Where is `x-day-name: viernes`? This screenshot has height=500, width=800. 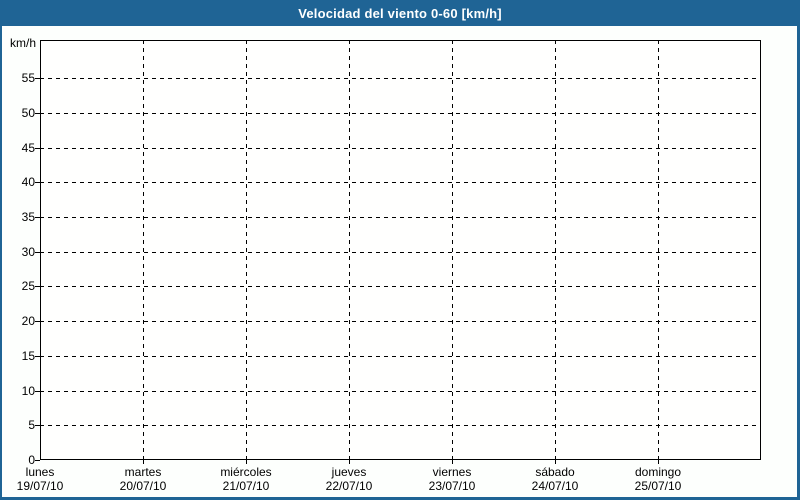 x-day-name: viernes is located at coordinates (452, 472).